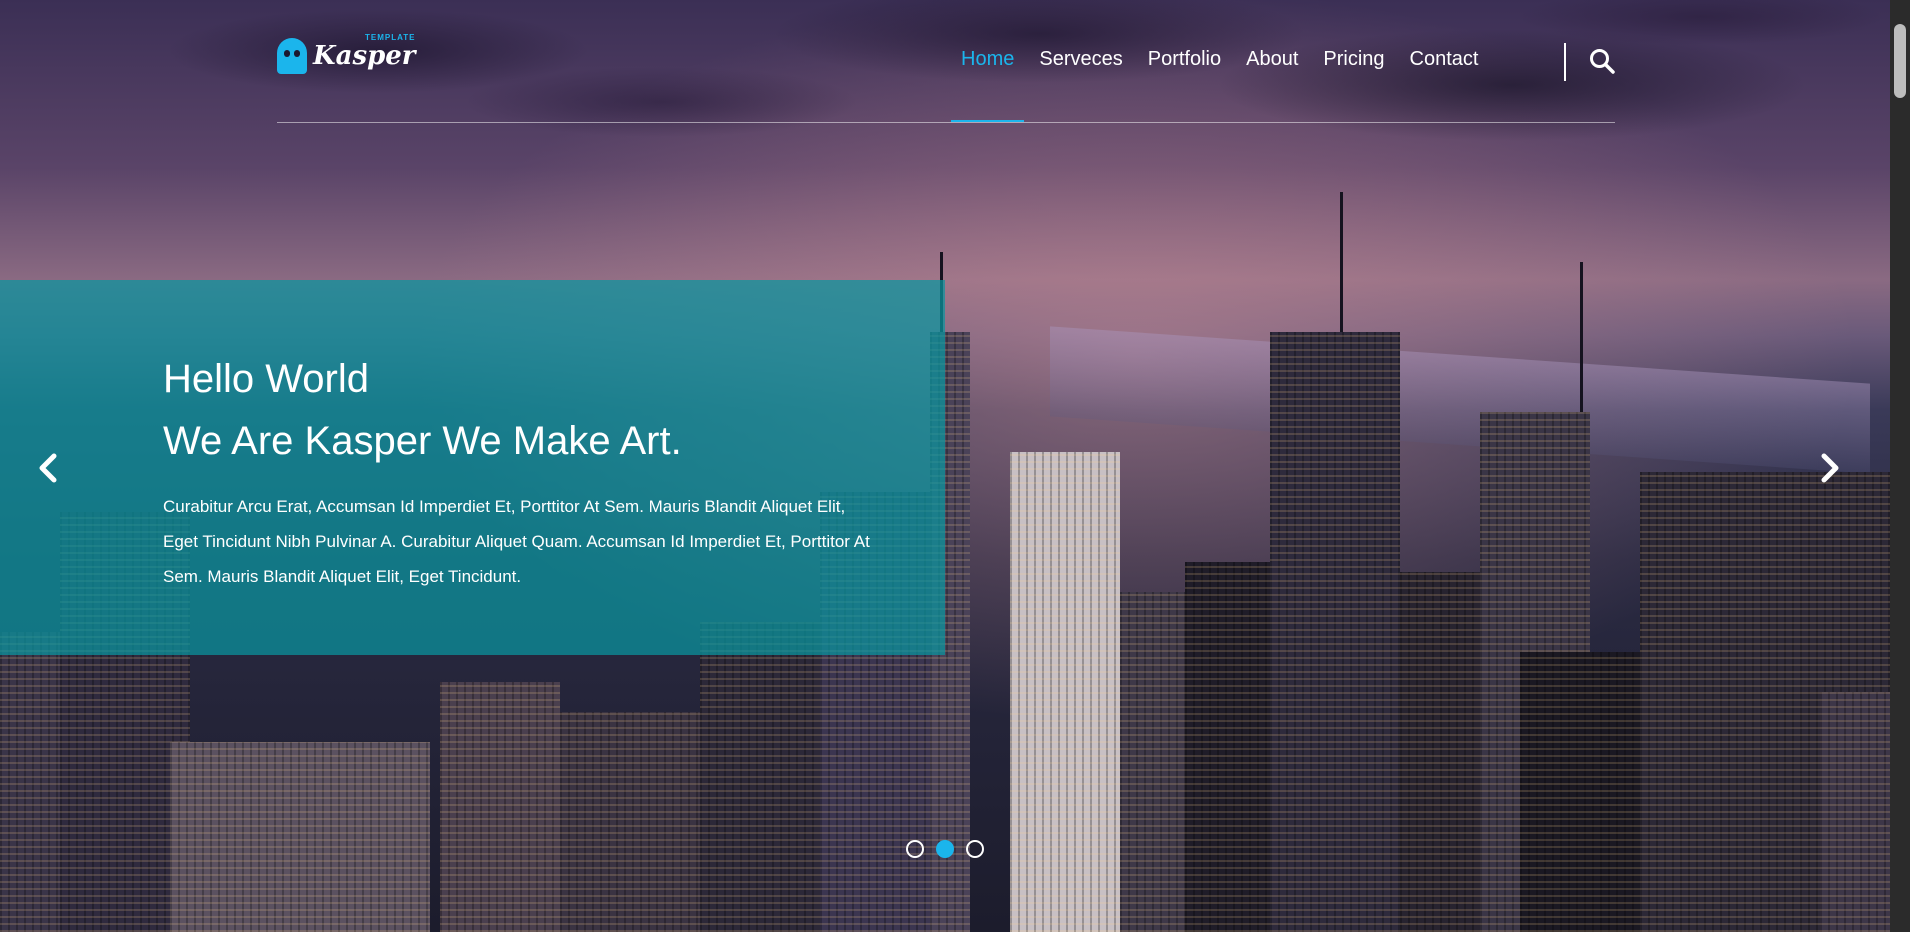 This screenshot has height=932, width=1910. I want to click on carousel-prev-button, so click(48, 468).